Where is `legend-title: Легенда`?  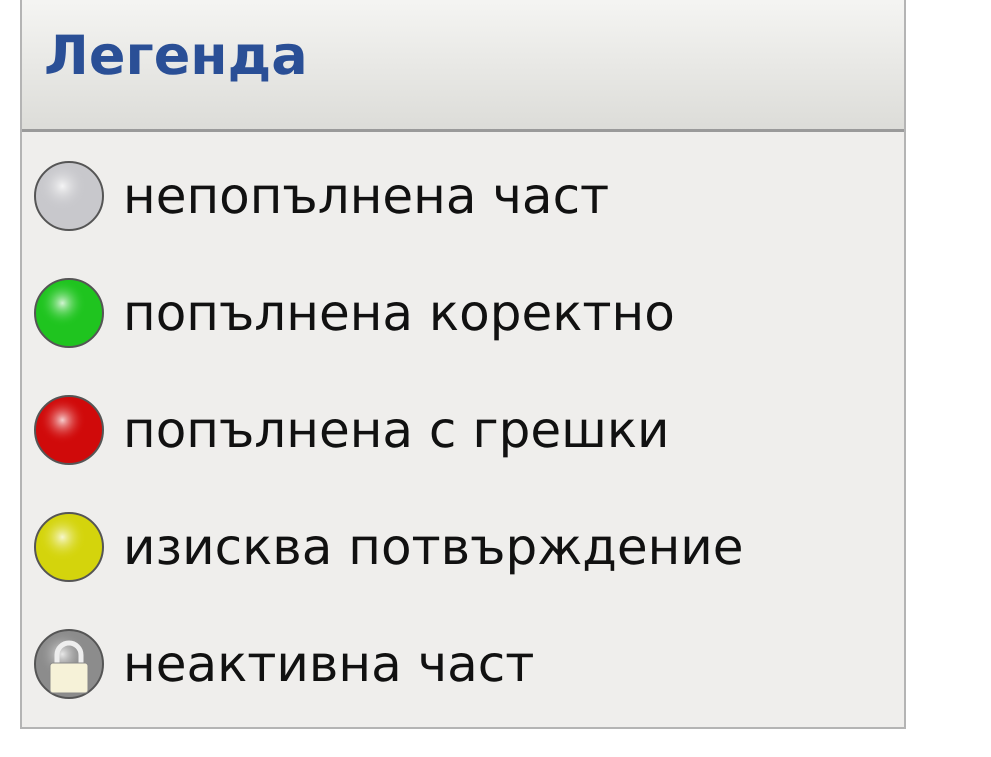 legend-title: Легенда is located at coordinates (176, 58).